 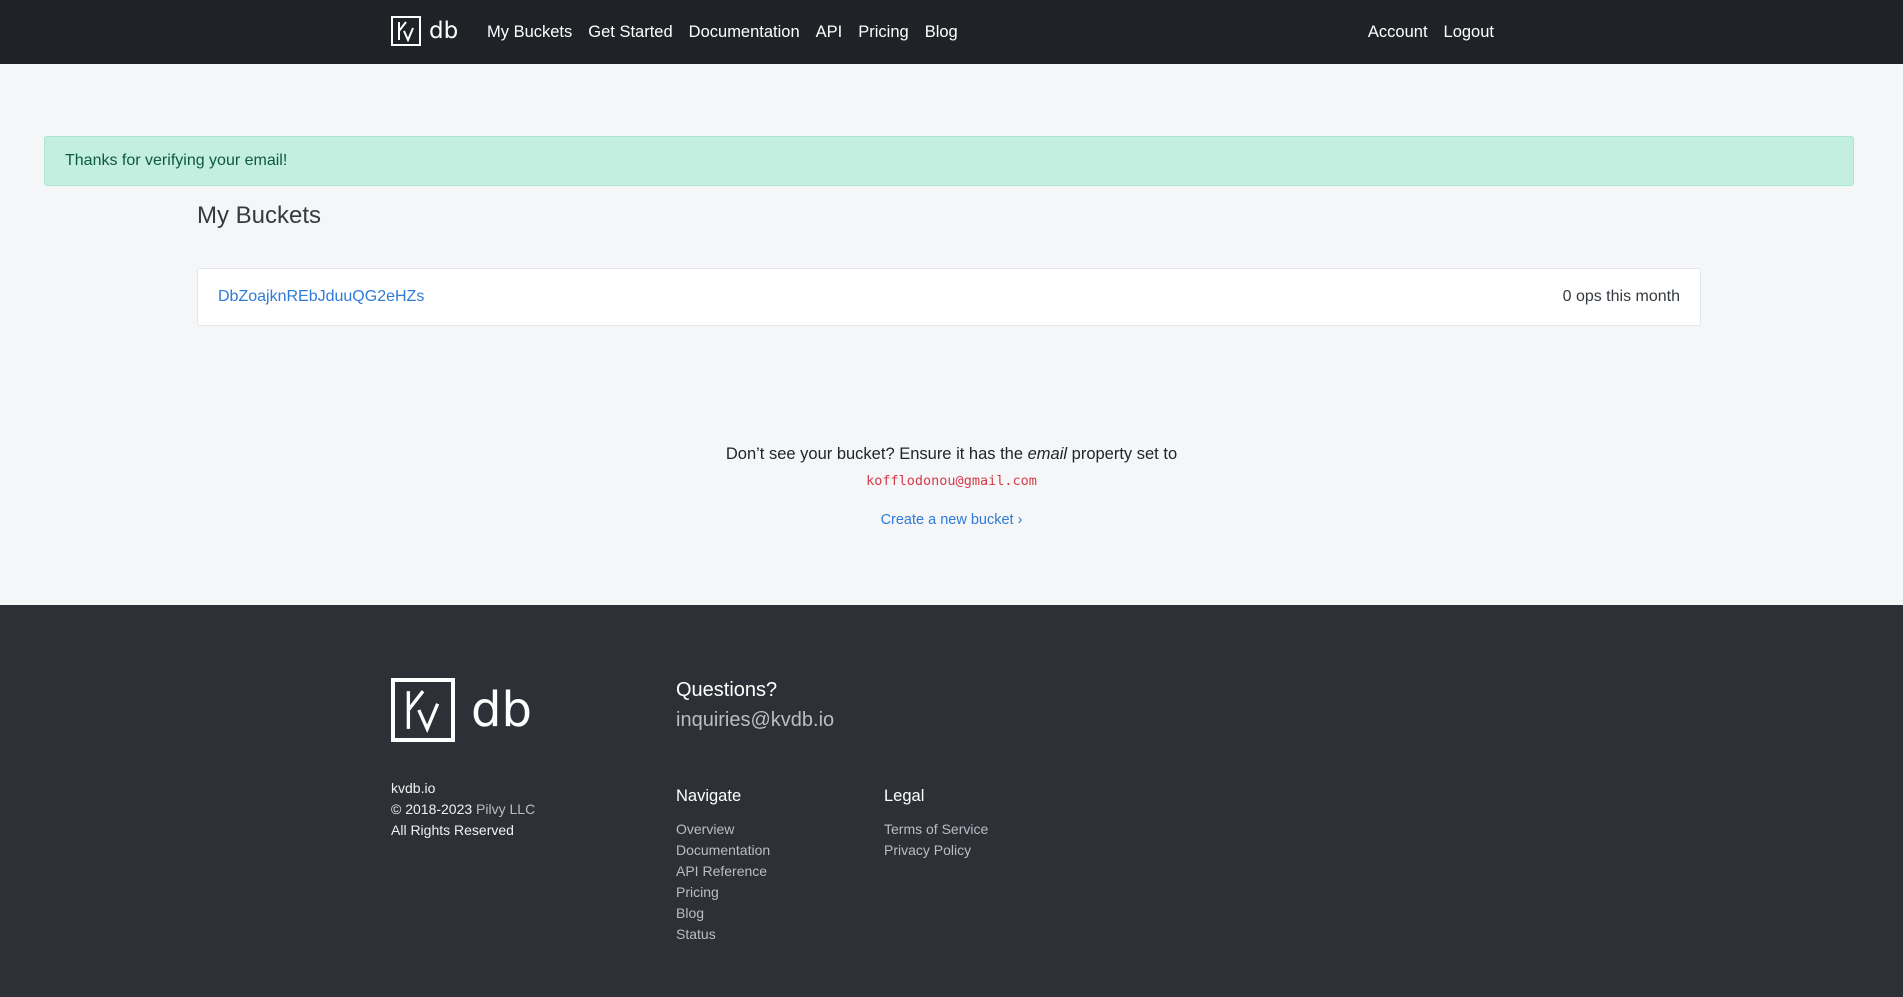 I want to click on company-link: Pilvy LLC, so click(x=505, y=809).